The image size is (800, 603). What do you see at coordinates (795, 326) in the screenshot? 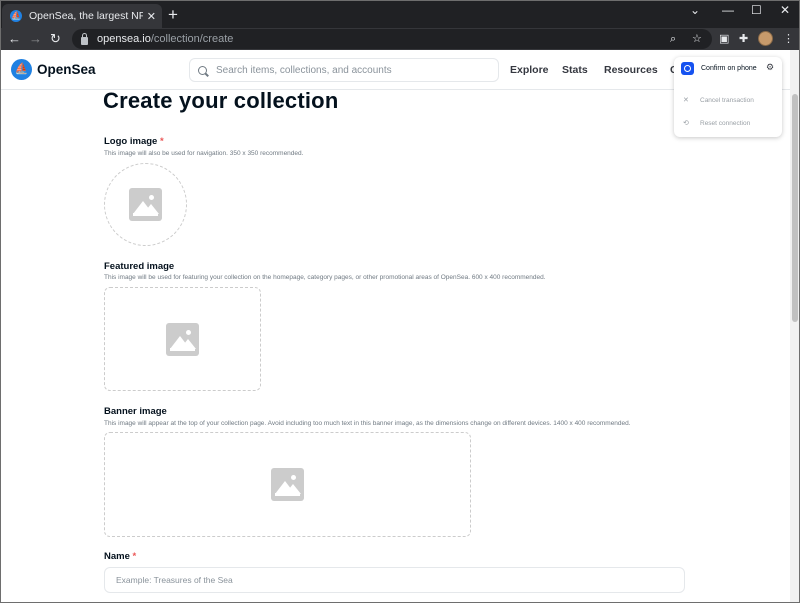
I see `page-scrollbar` at bounding box center [795, 326].